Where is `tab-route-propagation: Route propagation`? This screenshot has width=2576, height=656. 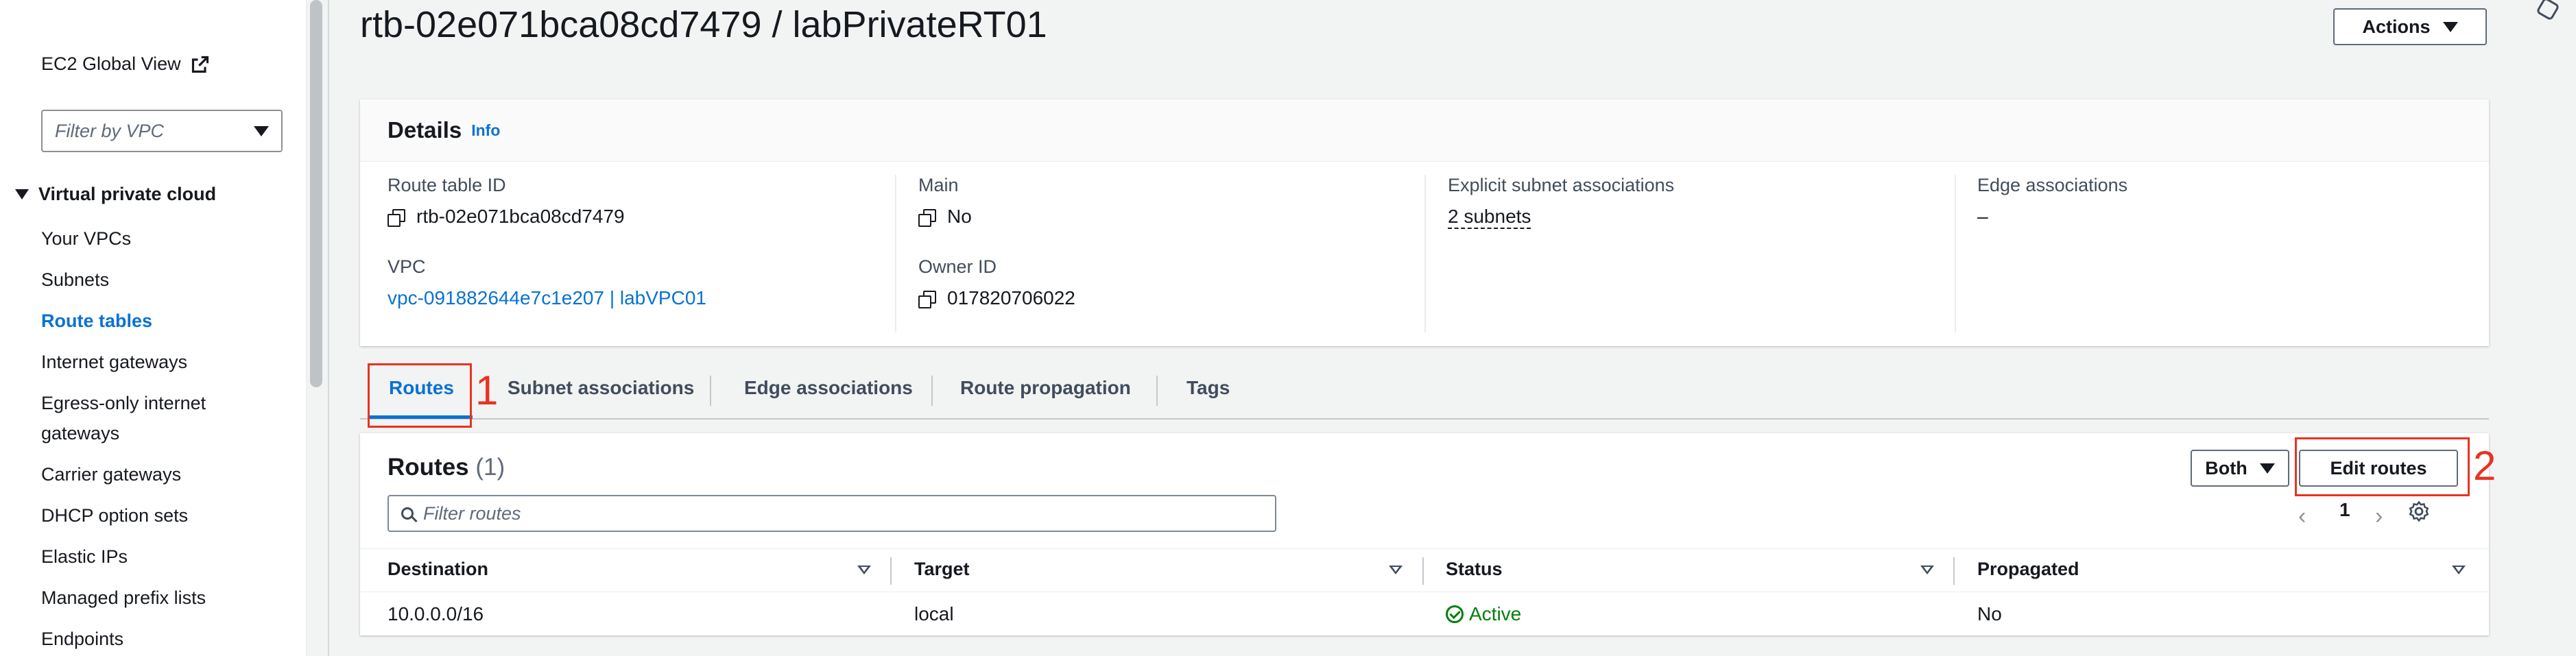 tab-route-propagation: Route propagation is located at coordinates (1045, 388).